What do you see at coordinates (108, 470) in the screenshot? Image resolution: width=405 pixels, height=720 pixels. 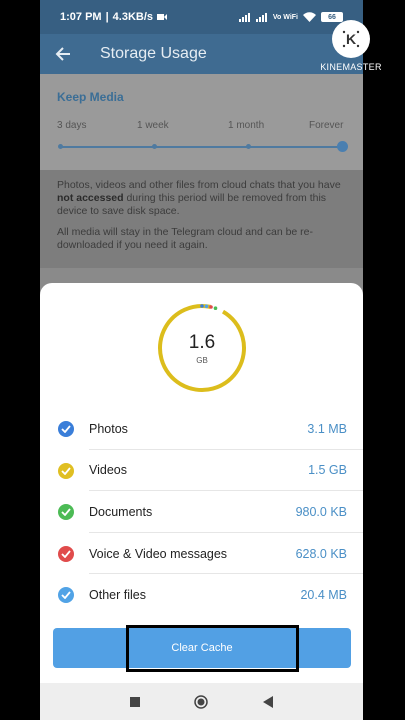 I see `list-item-label: Videos` at bounding box center [108, 470].